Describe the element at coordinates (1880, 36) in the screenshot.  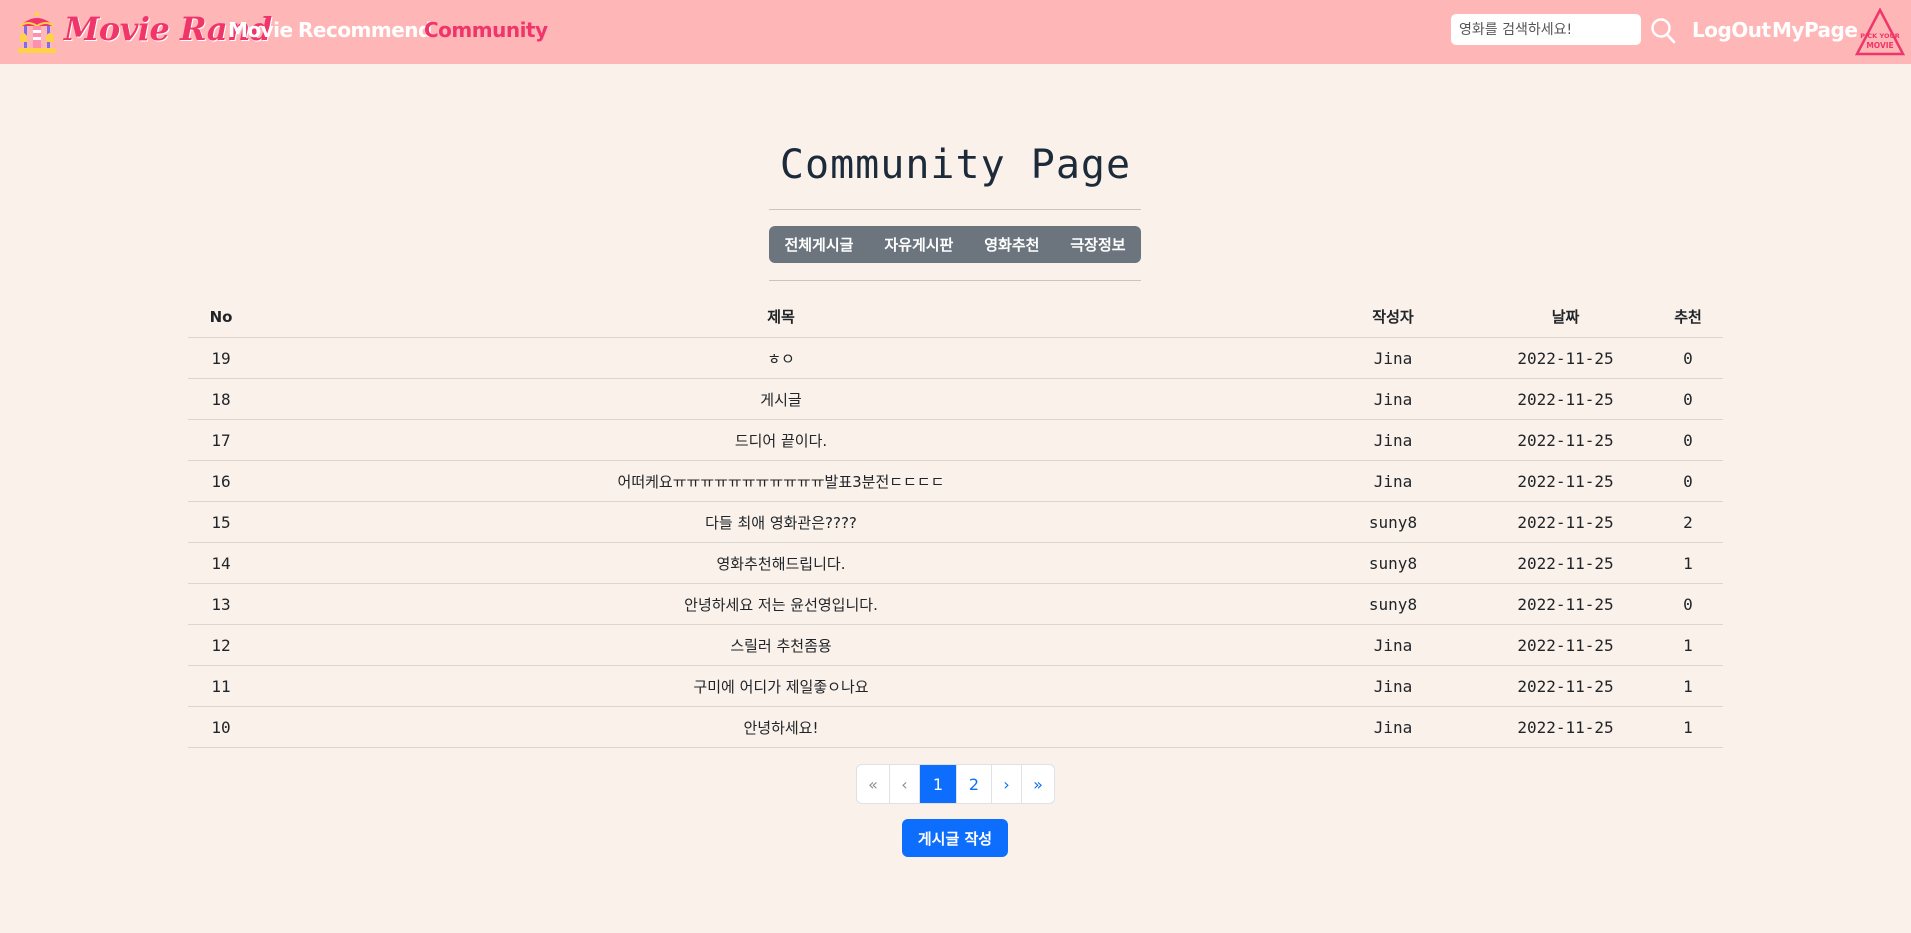
I see `pick-logo-line1: PICK YOUR` at that location.